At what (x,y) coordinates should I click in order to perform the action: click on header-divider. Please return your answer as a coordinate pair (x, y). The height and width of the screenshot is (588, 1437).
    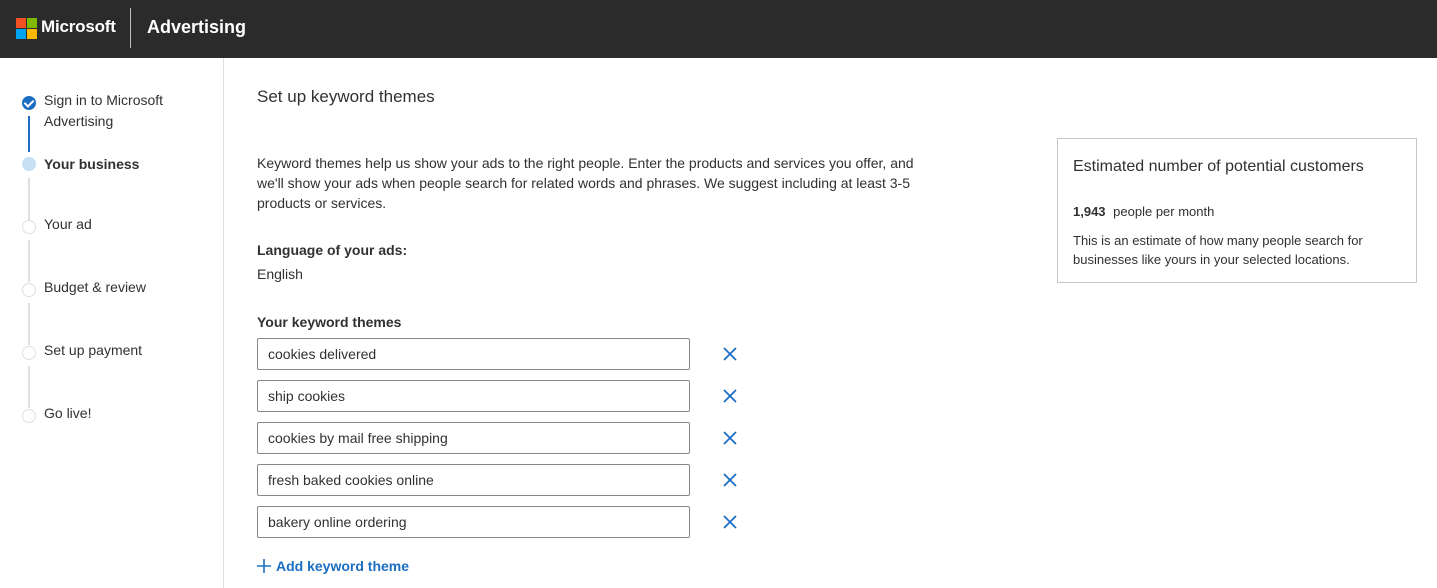
    Looking at the image, I should click on (130, 28).